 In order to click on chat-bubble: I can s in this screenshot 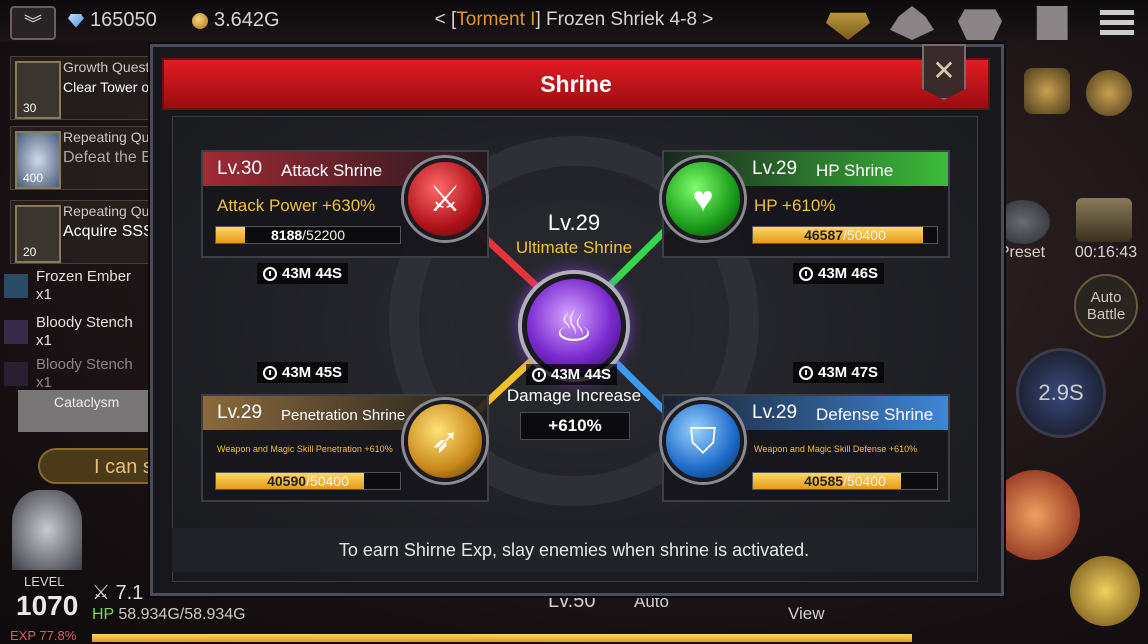, I will do `click(98, 466)`.